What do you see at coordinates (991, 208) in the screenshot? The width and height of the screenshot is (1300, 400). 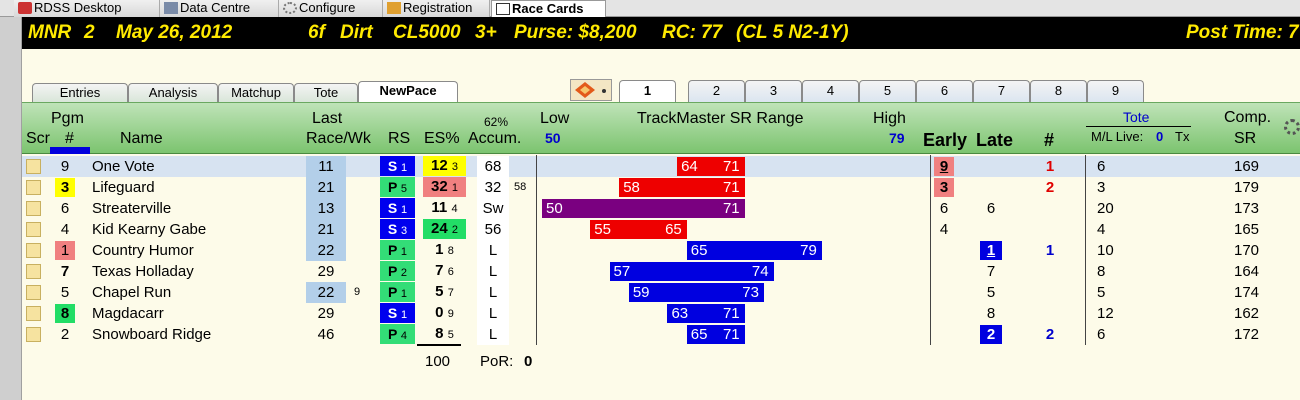 I see `late-rank: 6` at bounding box center [991, 208].